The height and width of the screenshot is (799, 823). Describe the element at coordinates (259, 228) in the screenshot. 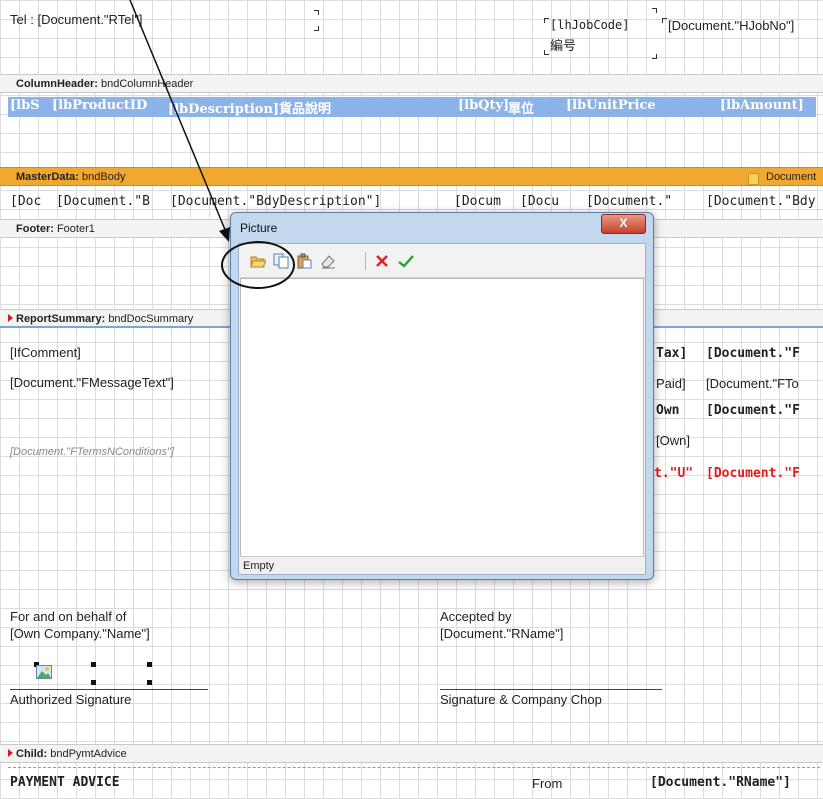

I see `dialog-title: Picture` at that location.